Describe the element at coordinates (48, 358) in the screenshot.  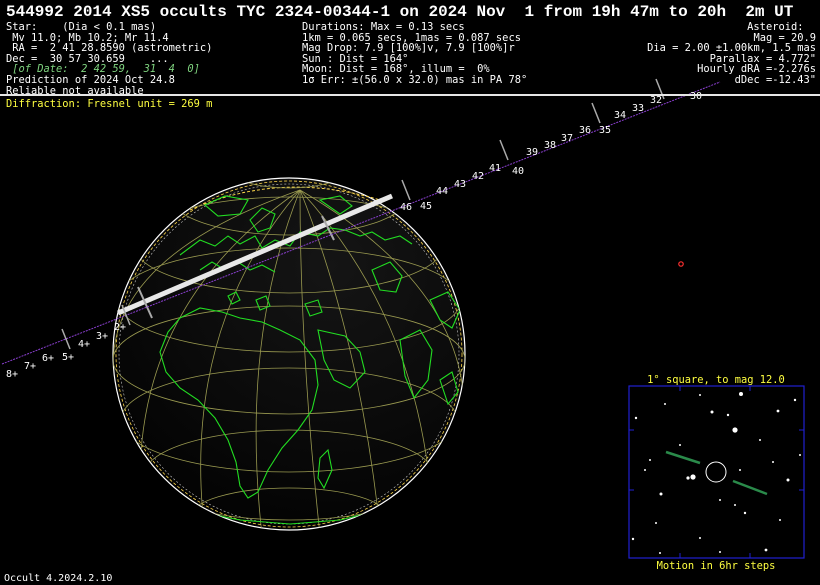
I see `track-time-label: 6+` at that location.